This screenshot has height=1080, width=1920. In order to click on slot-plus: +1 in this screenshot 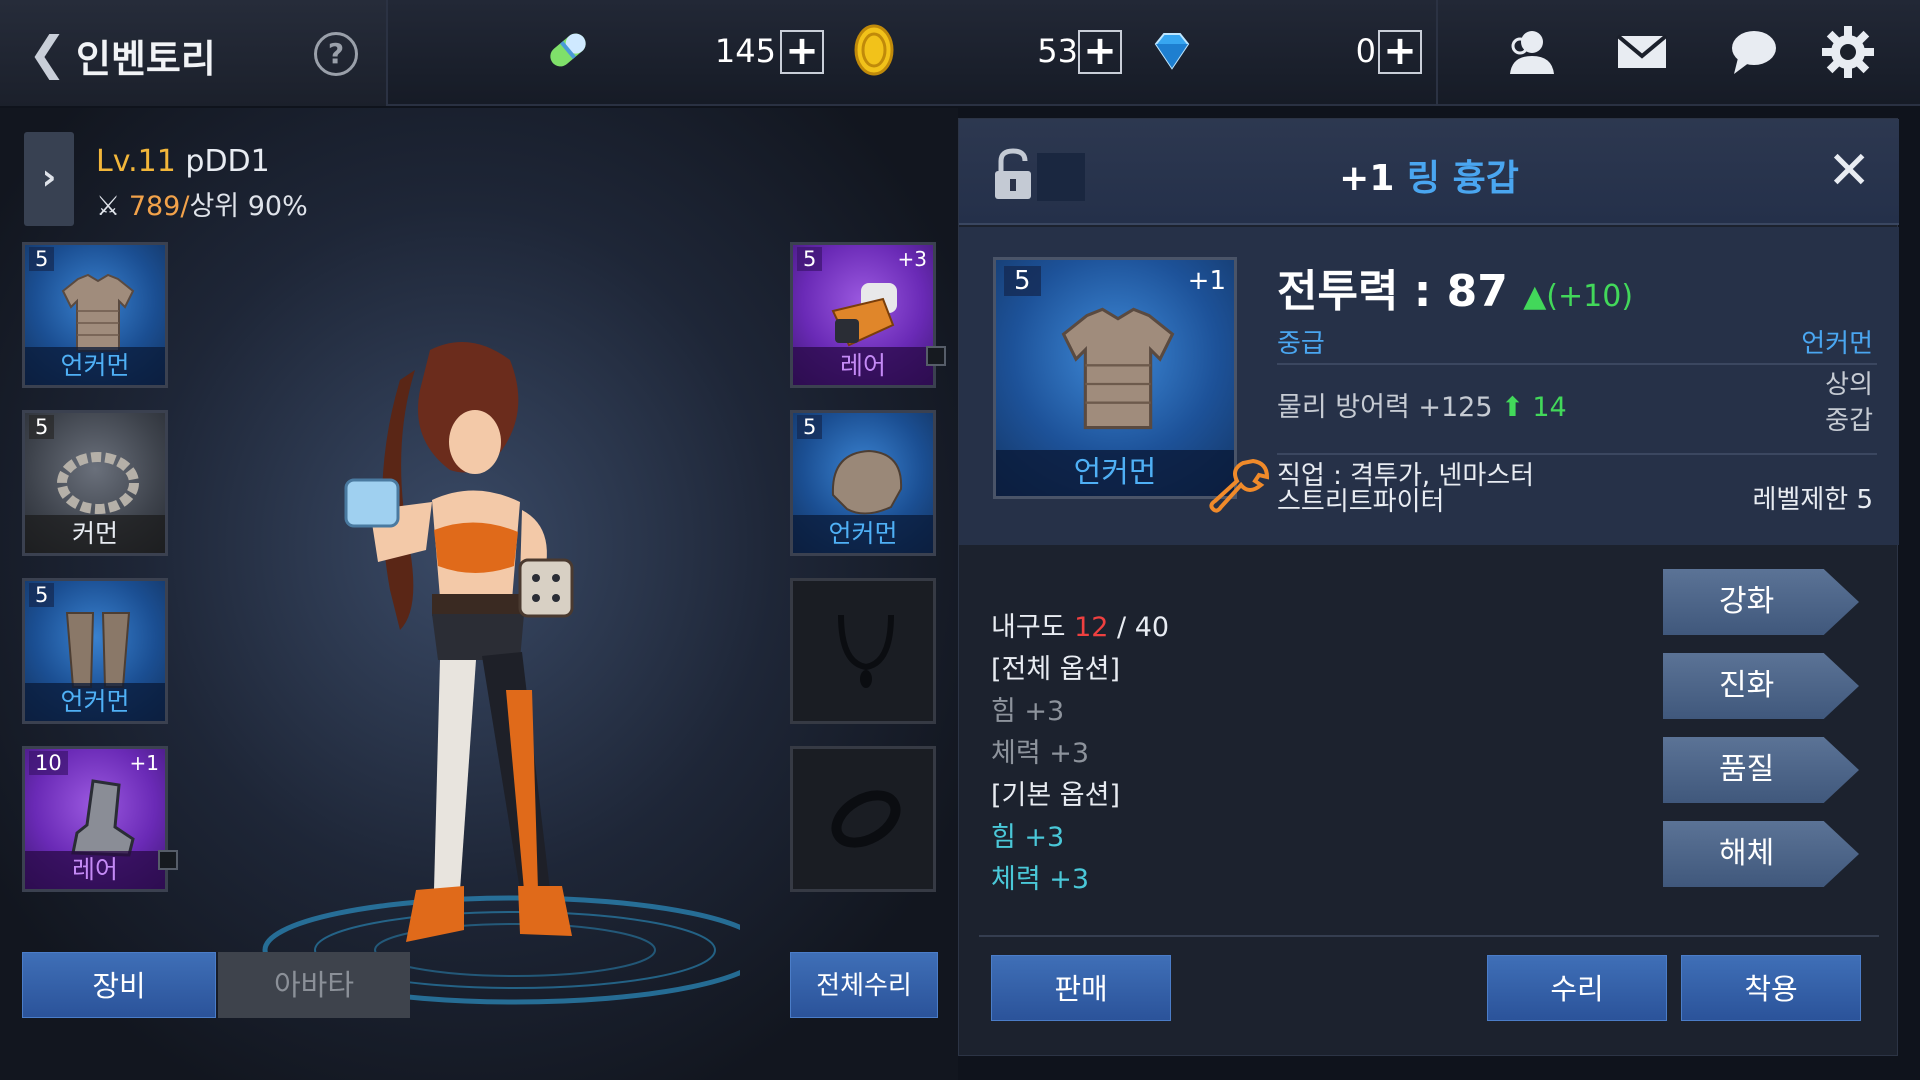, I will do `click(144, 763)`.